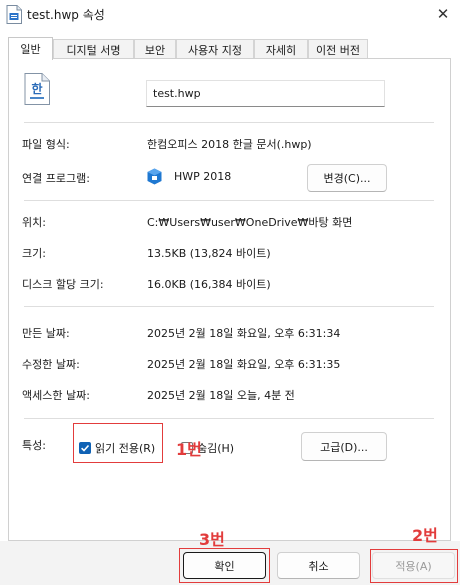 Image resolution: width=460 pixels, height=585 pixels. Describe the element at coordinates (414, 566) in the screenshot. I see `annotation-box-apply` at that location.